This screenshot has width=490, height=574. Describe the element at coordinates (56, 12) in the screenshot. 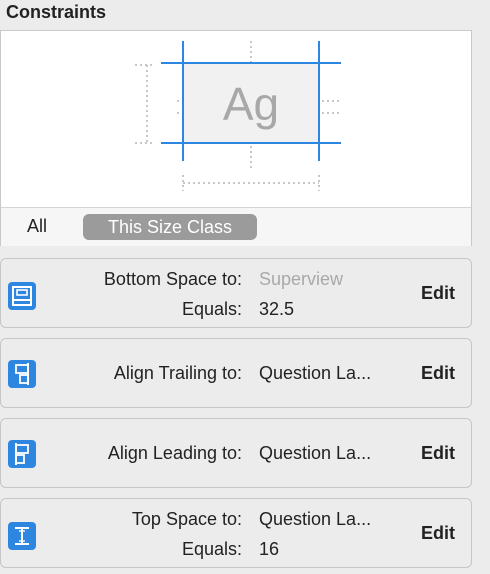

I see `section-title: Constraints` at that location.